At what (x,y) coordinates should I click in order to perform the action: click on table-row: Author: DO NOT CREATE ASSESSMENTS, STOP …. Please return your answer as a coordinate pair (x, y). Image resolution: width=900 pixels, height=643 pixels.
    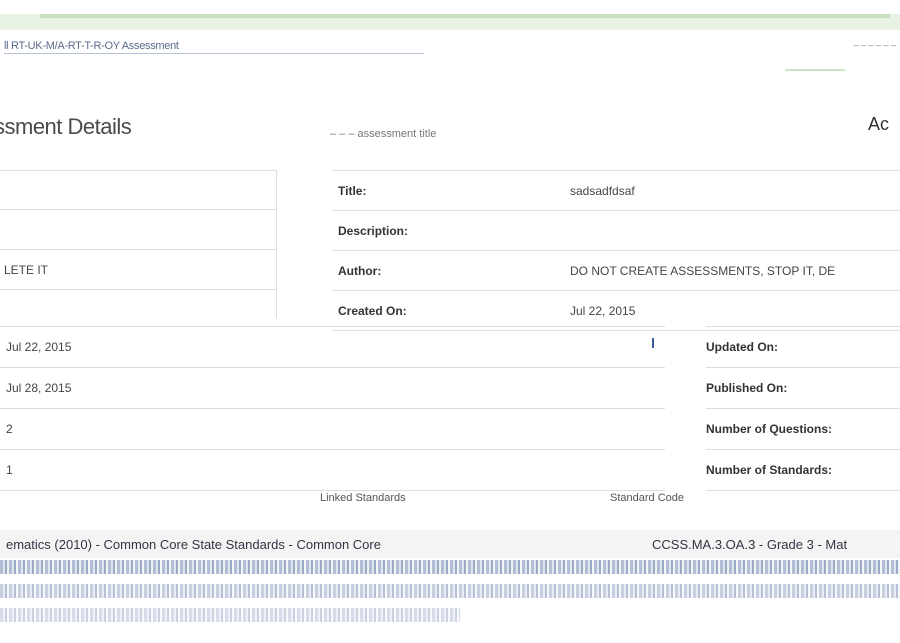
    Looking at the image, I should click on (616, 270).